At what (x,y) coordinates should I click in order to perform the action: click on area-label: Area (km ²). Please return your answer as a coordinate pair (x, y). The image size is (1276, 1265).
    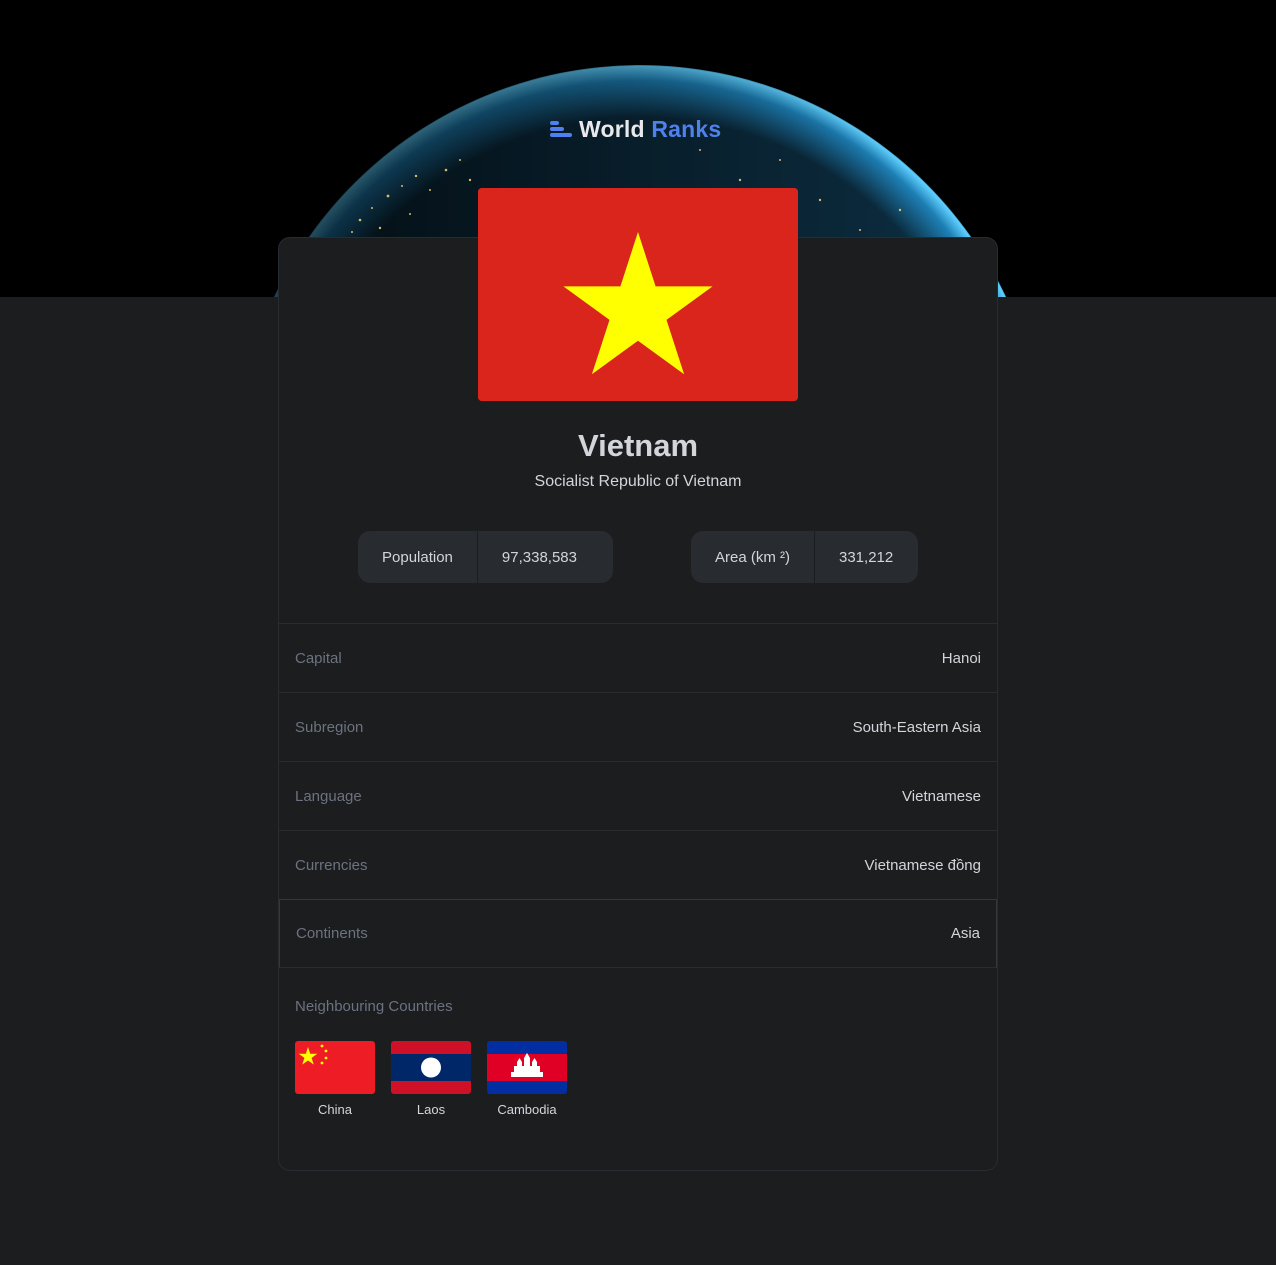
    Looking at the image, I should click on (753, 557).